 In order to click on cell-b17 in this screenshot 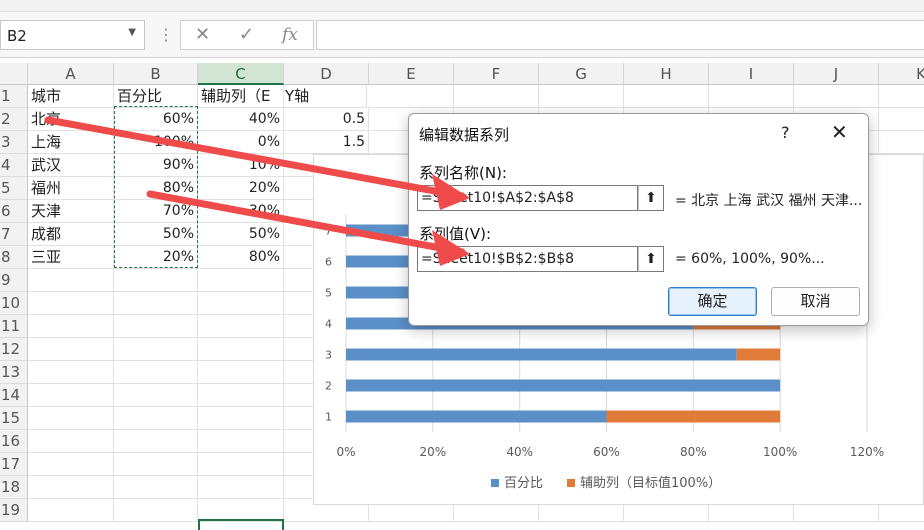, I will do `click(156, 464)`.